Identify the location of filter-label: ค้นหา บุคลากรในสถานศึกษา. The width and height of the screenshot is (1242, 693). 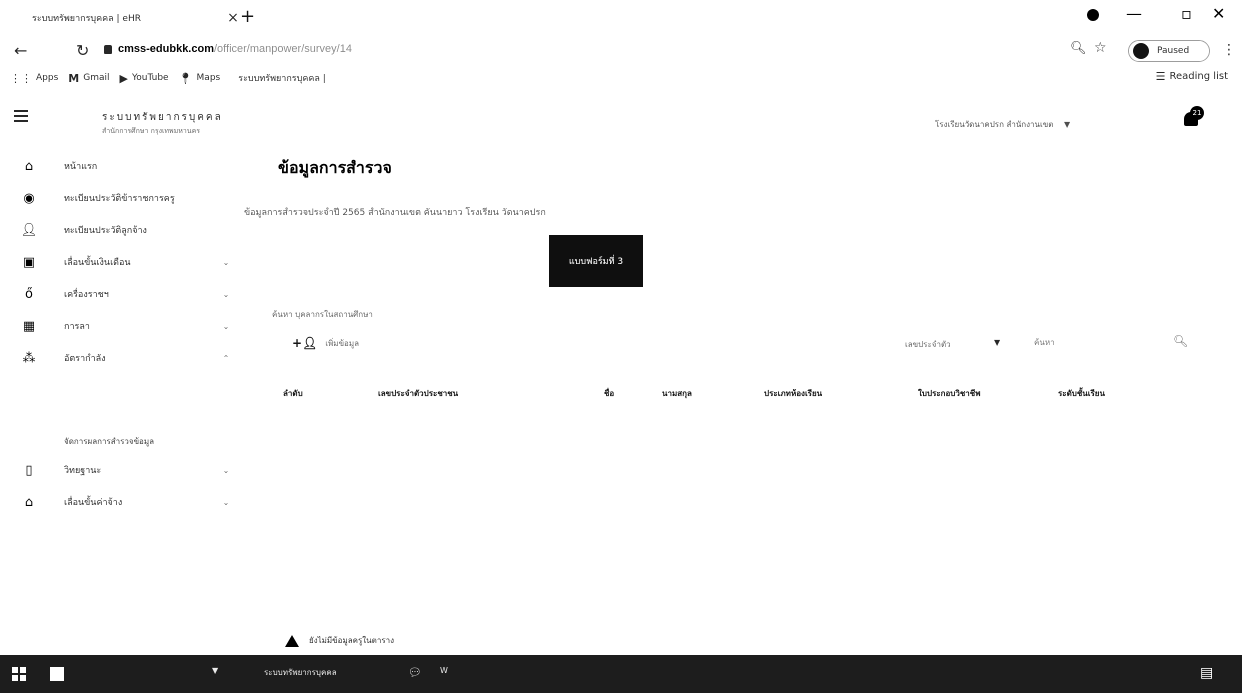
(322, 314).